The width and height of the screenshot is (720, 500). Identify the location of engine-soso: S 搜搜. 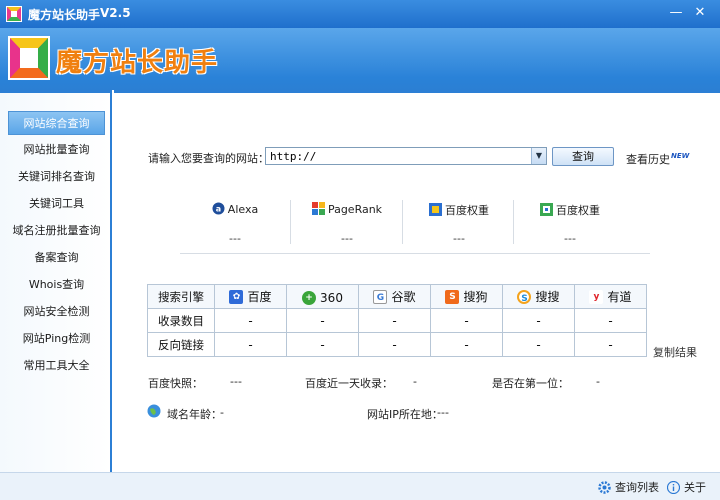
(538, 296).